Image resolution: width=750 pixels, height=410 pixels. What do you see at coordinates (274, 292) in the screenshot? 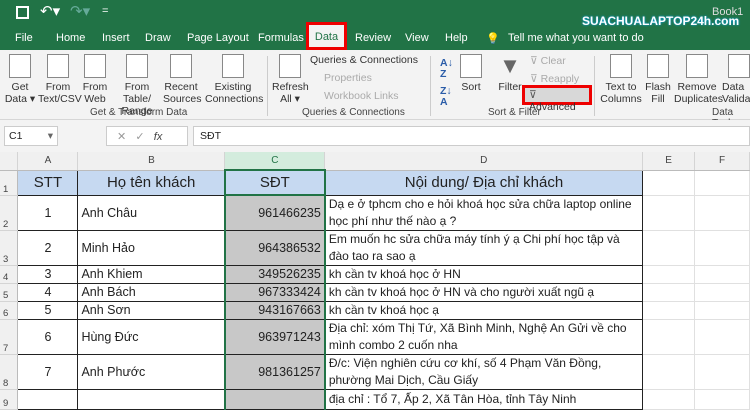
I see `phone-cell: 967333424` at bounding box center [274, 292].